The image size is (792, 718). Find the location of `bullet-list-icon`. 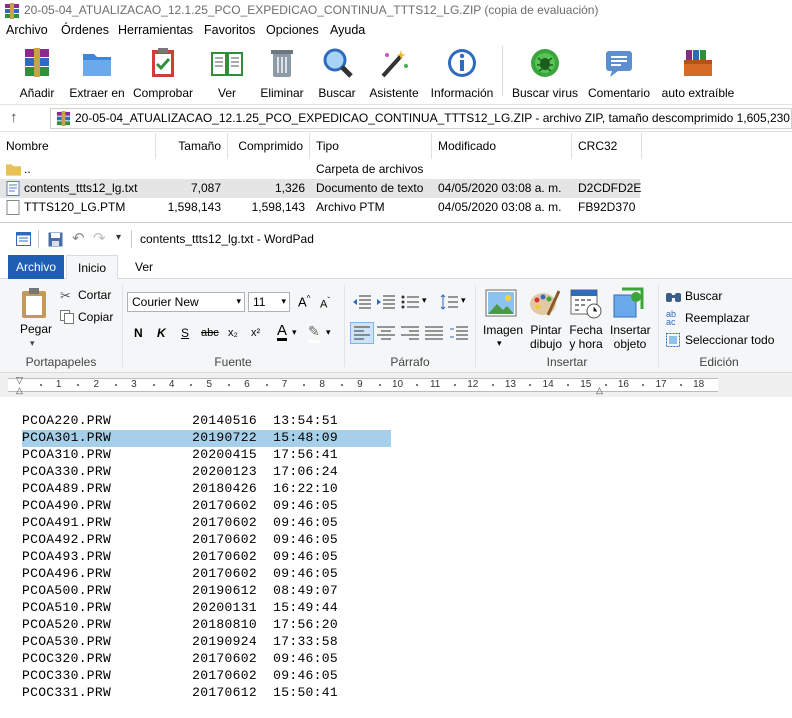

bullet-list-icon is located at coordinates (410, 302).